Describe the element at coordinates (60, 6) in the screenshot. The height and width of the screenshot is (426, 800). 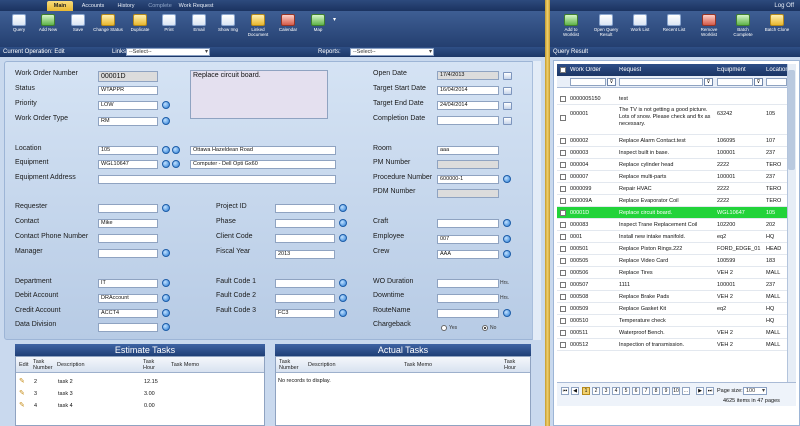
I see `tab-main: Main` at that location.